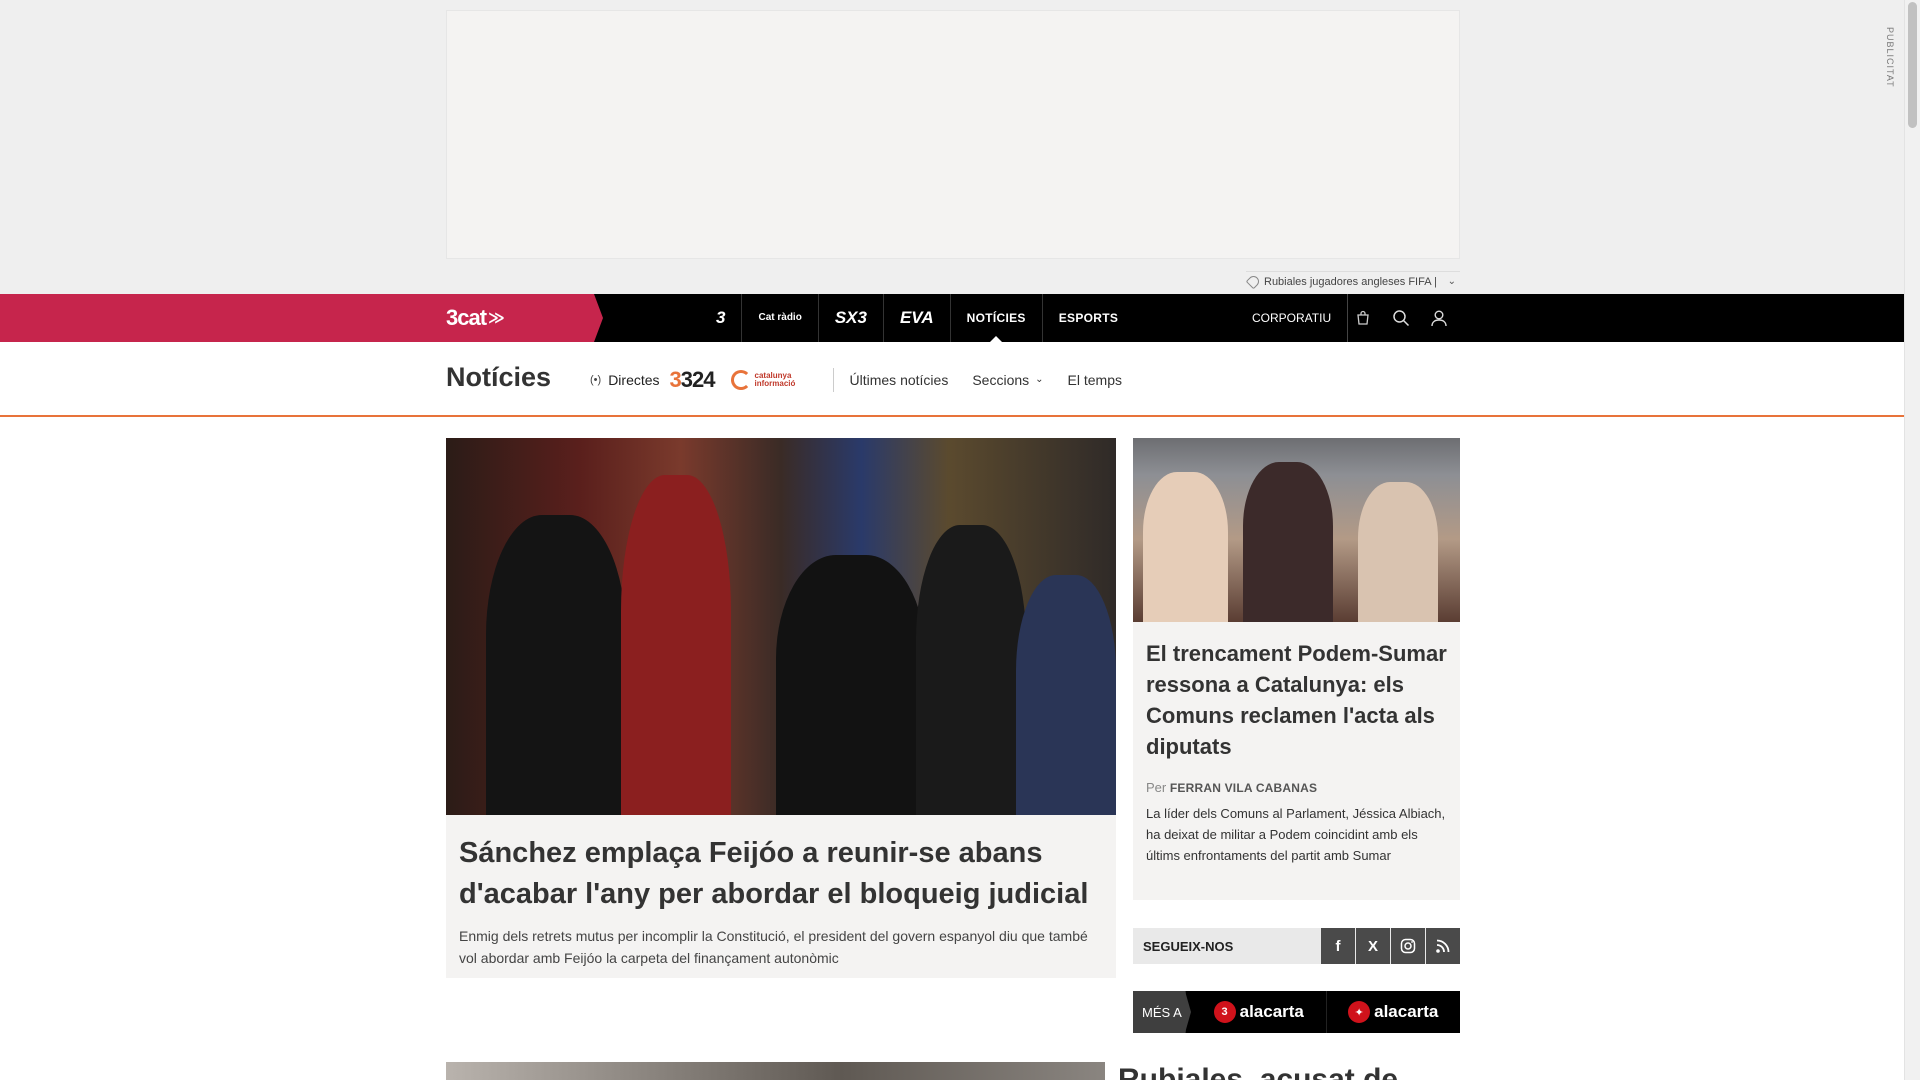 The height and width of the screenshot is (1080, 1920). Describe the element at coordinates (1359, 1012) in the screenshot. I see `catradio-badge-icon: ✦` at that location.